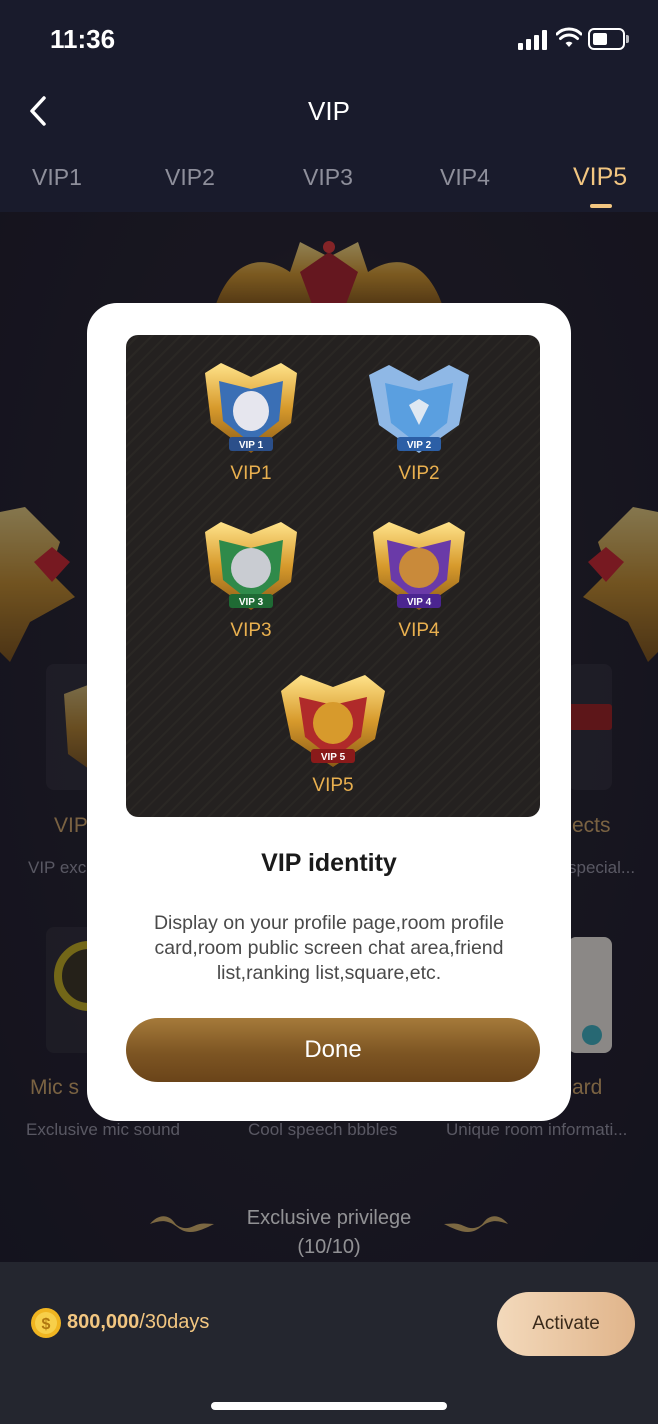 The image size is (658, 1424). Describe the element at coordinates (601, 206) in the screenshot. I see `tab-indicator` at that location.